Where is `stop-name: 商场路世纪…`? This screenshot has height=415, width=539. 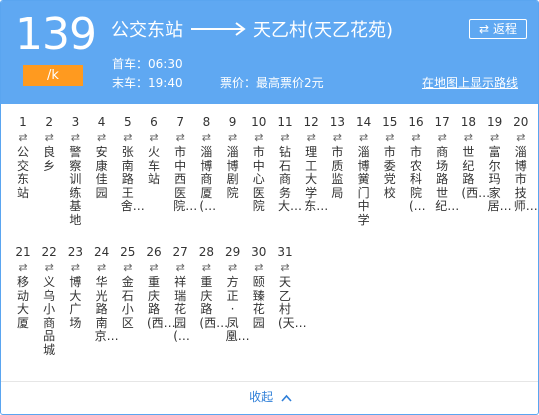 stop-name: 商场路世纪… is located at coordinates (447, 179).